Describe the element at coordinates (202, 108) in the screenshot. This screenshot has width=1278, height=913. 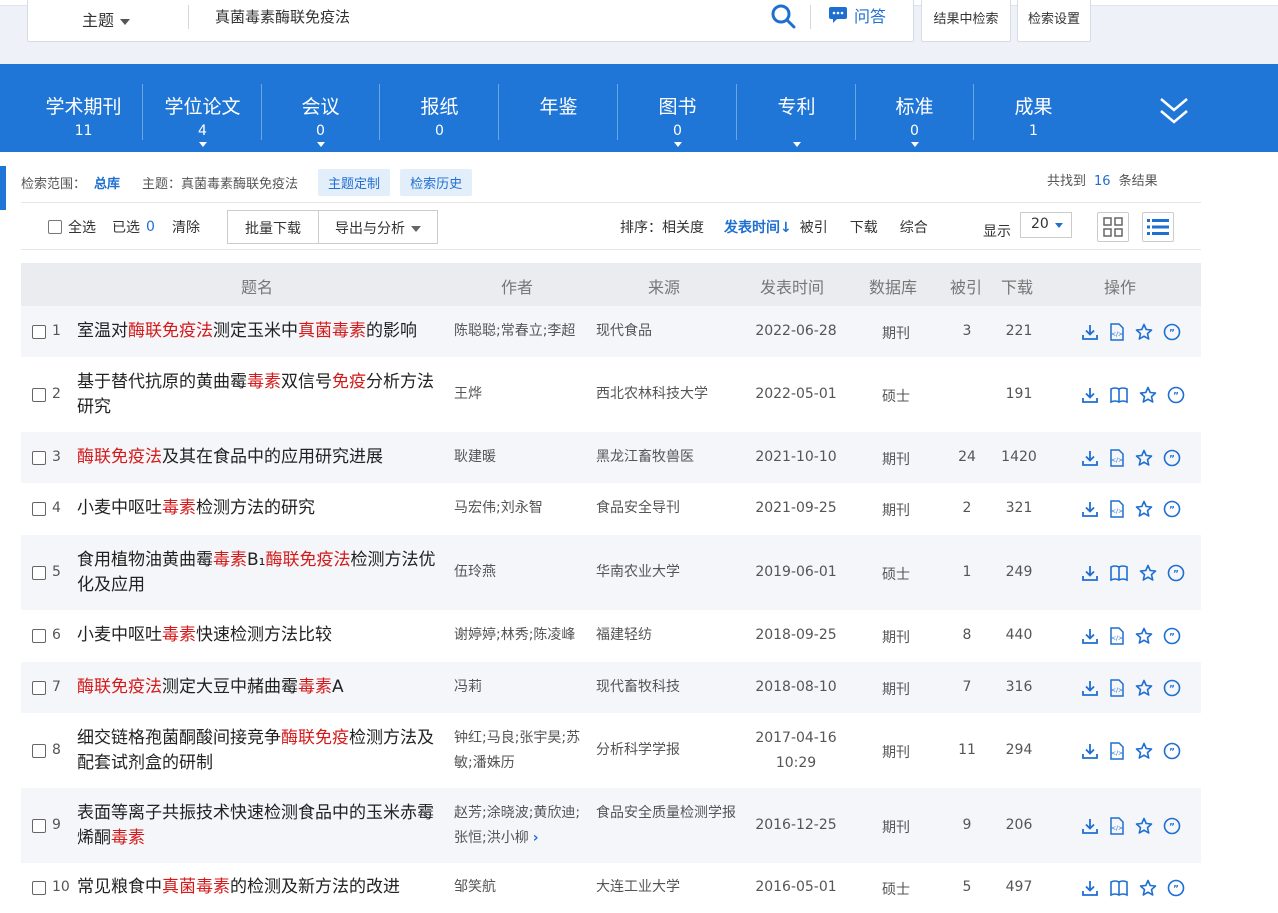
I see `tab-theses: 学位论文 4` at that location.